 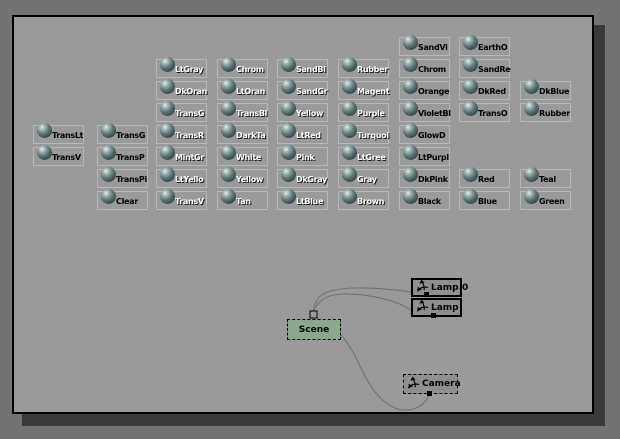 What do you see at coordinates (181, 155) in the screenshot?
I see `material-node: MintGr` at bounding box center [181, 155].